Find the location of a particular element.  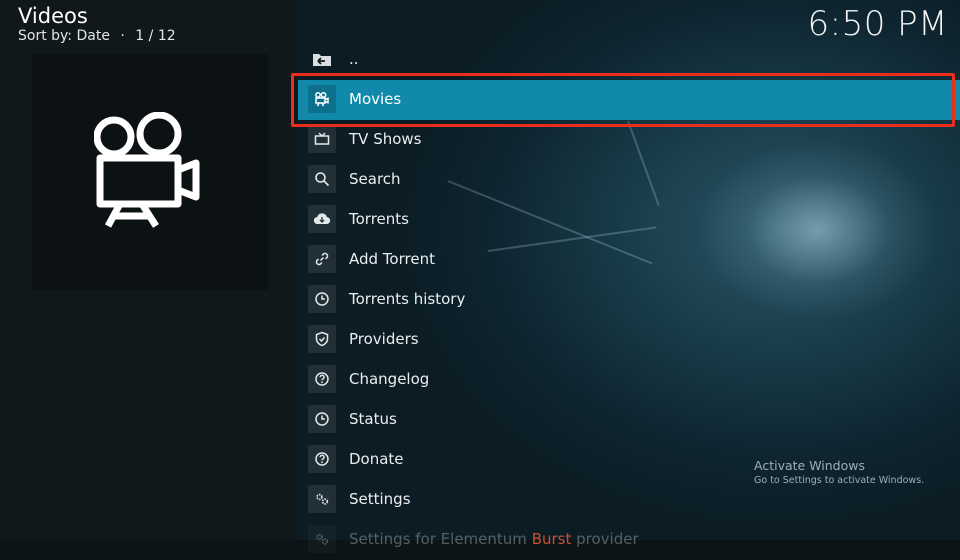

sort-label: Sort by: Date is located at coordinates (64, 36).